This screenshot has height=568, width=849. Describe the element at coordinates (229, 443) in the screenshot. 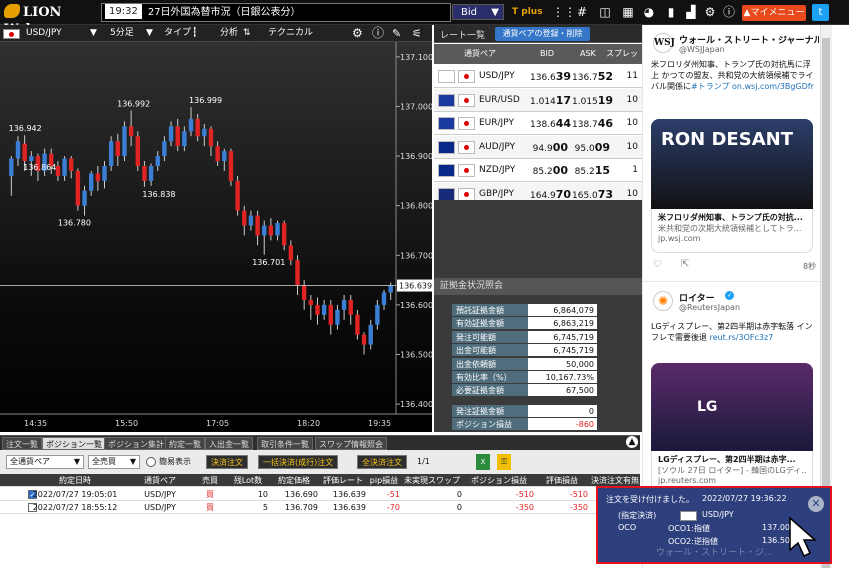

I see `tab-bottom-4: 入出金一覧` at that location.